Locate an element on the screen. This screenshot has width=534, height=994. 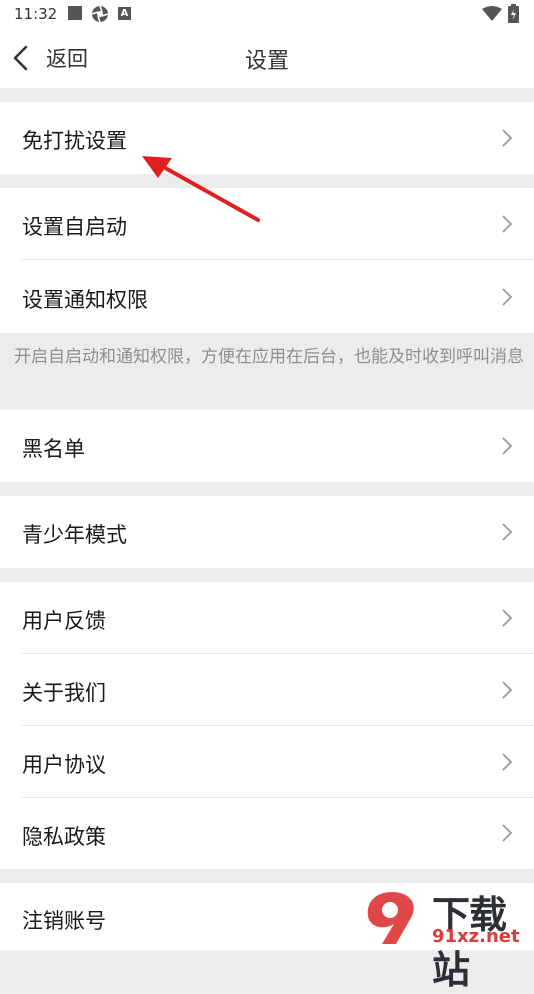
watermark-logo-icon is located at coordinates (390, 918).